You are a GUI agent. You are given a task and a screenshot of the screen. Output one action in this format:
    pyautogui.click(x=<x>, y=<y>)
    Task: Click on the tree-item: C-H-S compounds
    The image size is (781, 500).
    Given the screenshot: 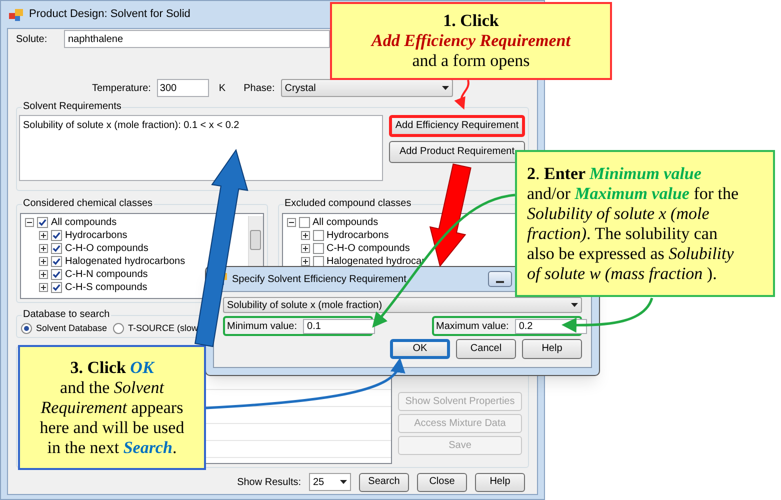 What is the action you would take?
    pyautogui.click(x=106, y=288)
    